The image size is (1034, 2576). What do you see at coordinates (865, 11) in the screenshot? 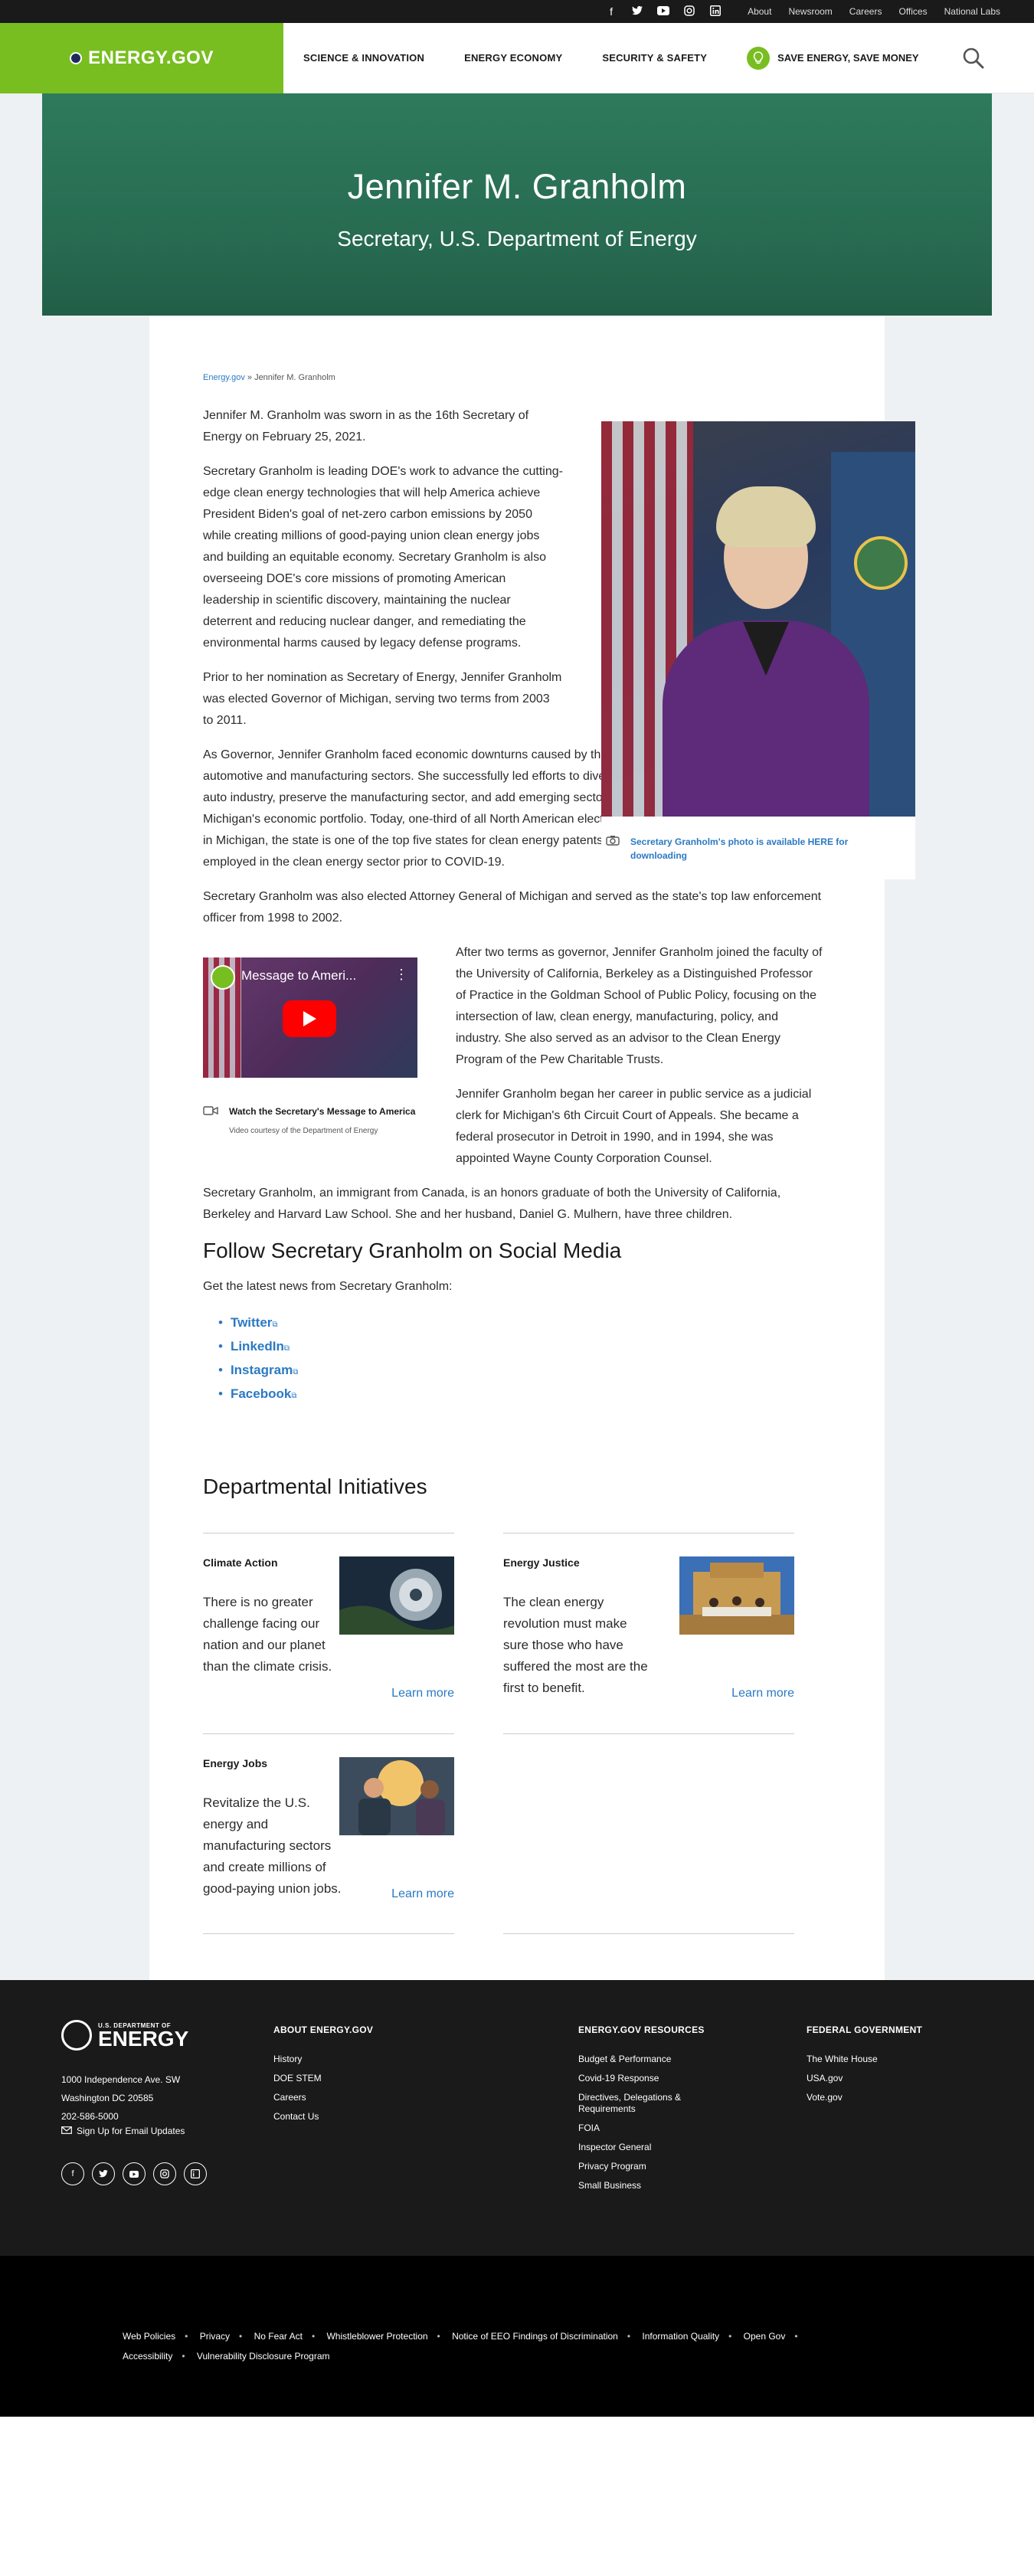
I see `topnav-careers-link: Careers` at bounding box center [865, 11].